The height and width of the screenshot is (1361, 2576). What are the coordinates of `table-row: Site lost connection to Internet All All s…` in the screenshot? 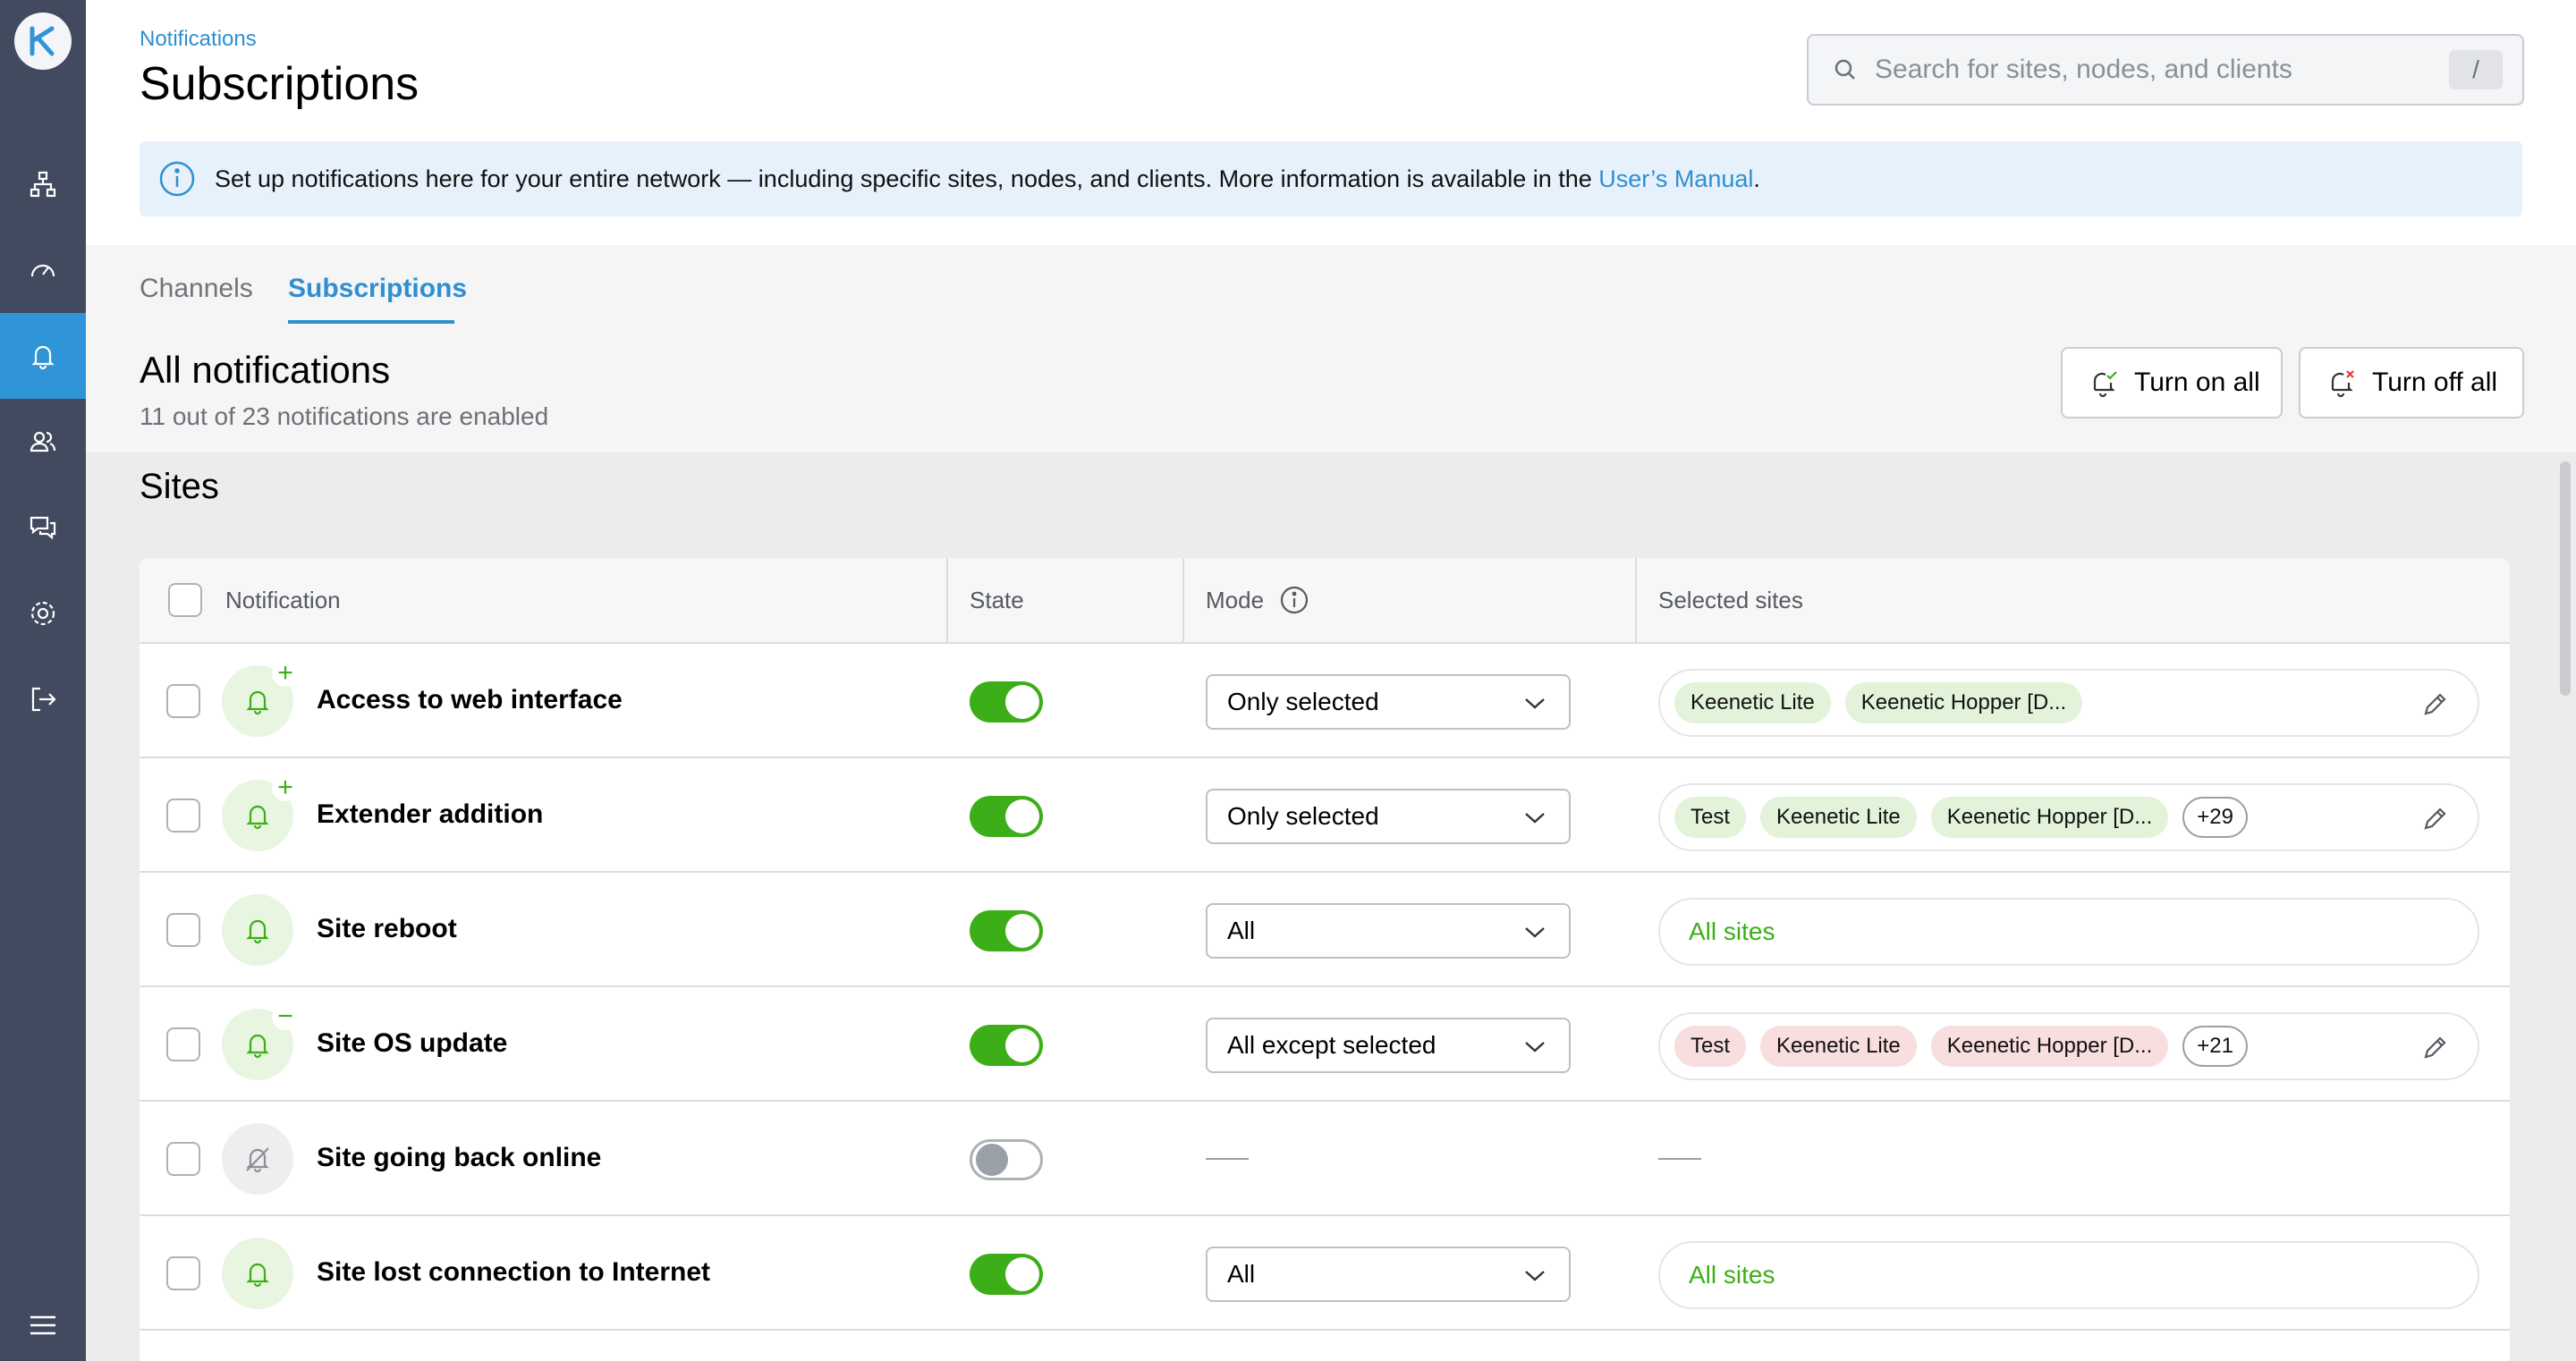 It's located at (1325, 1273).